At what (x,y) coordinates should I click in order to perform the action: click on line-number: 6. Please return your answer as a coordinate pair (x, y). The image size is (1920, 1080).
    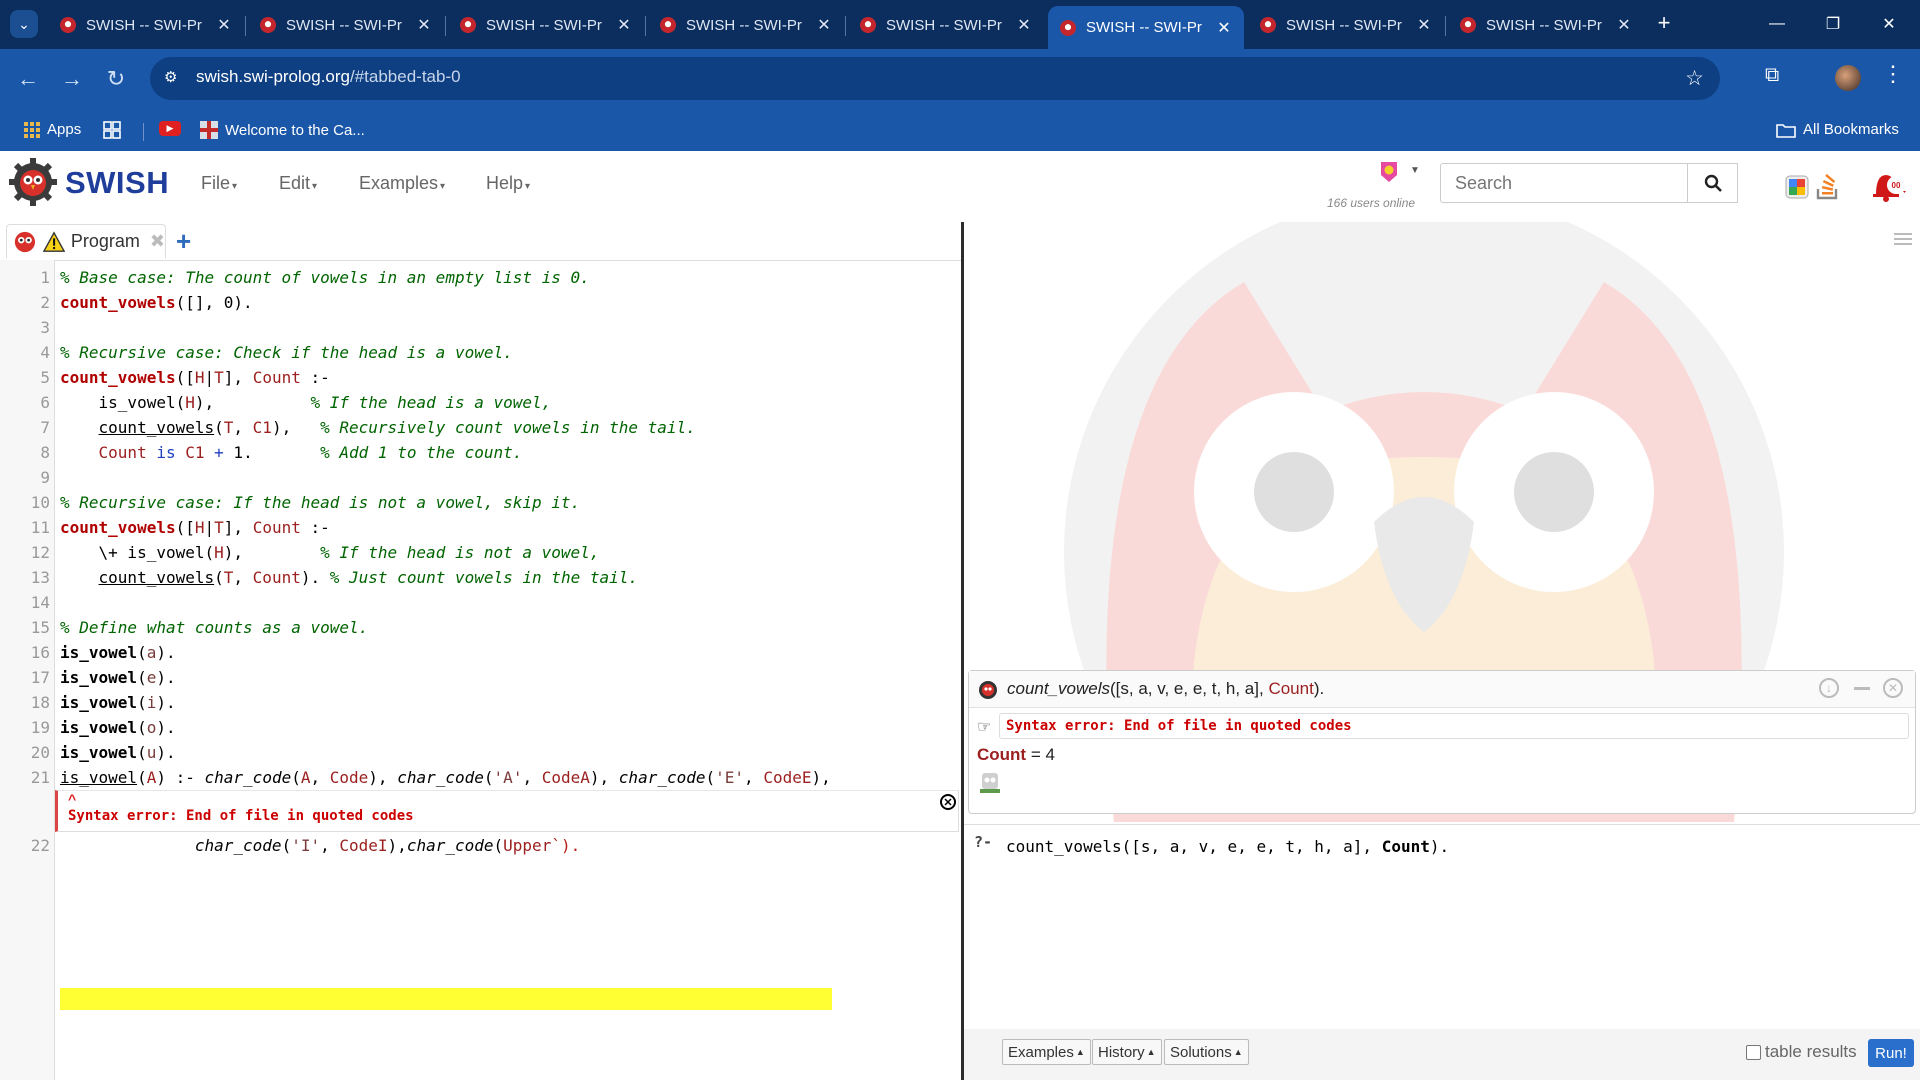
    Looking at the image, I should click on (45, 402).